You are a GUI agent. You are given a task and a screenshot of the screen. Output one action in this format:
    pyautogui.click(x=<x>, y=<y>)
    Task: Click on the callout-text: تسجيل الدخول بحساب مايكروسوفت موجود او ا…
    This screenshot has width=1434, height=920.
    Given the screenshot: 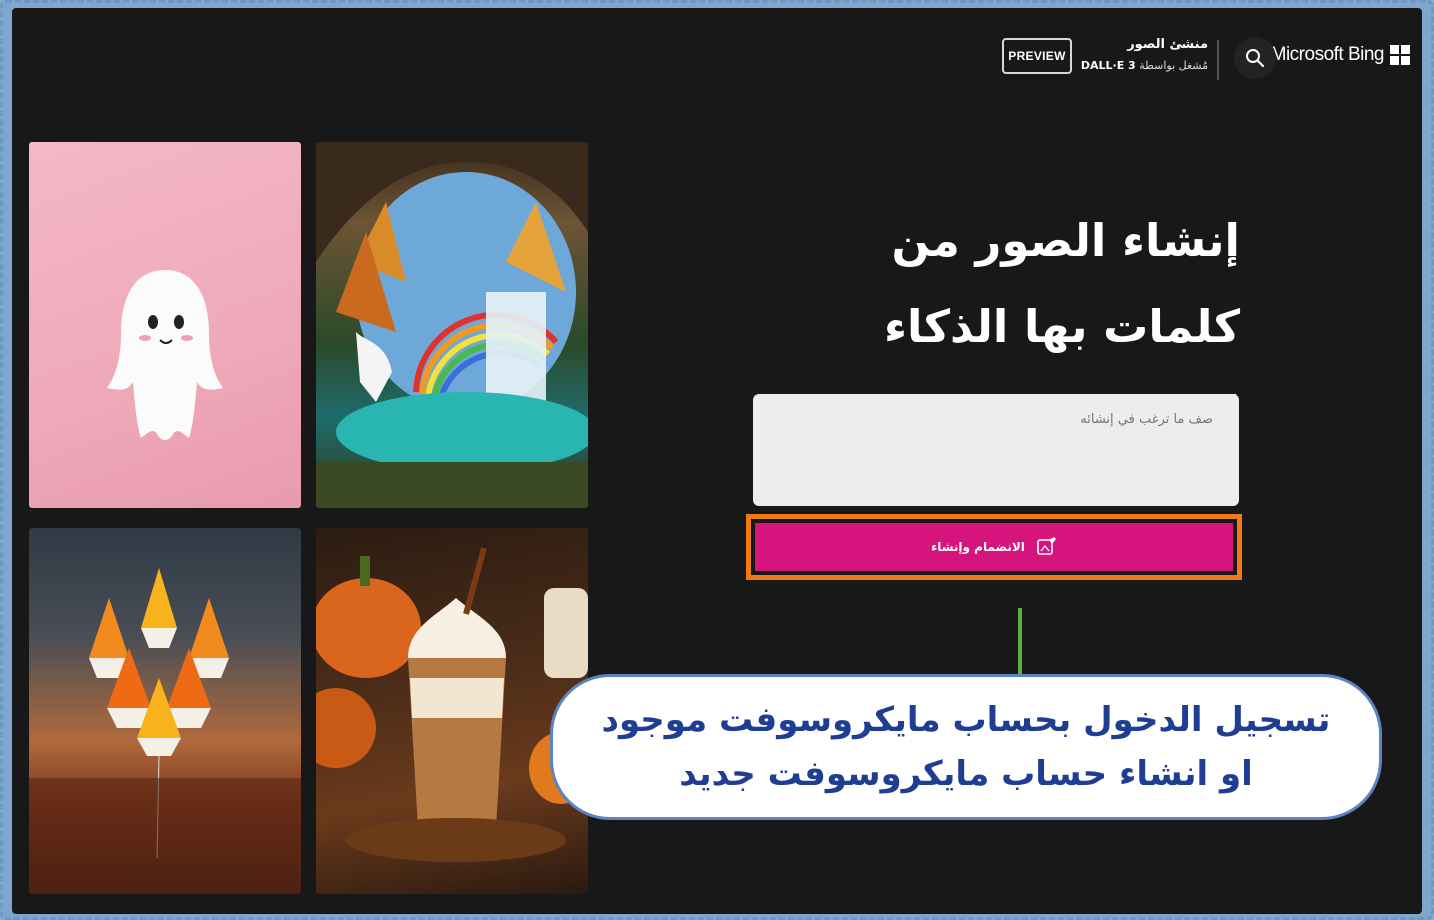 What is the action you would take?
    pyautogui.click(x=966, y=747)
    